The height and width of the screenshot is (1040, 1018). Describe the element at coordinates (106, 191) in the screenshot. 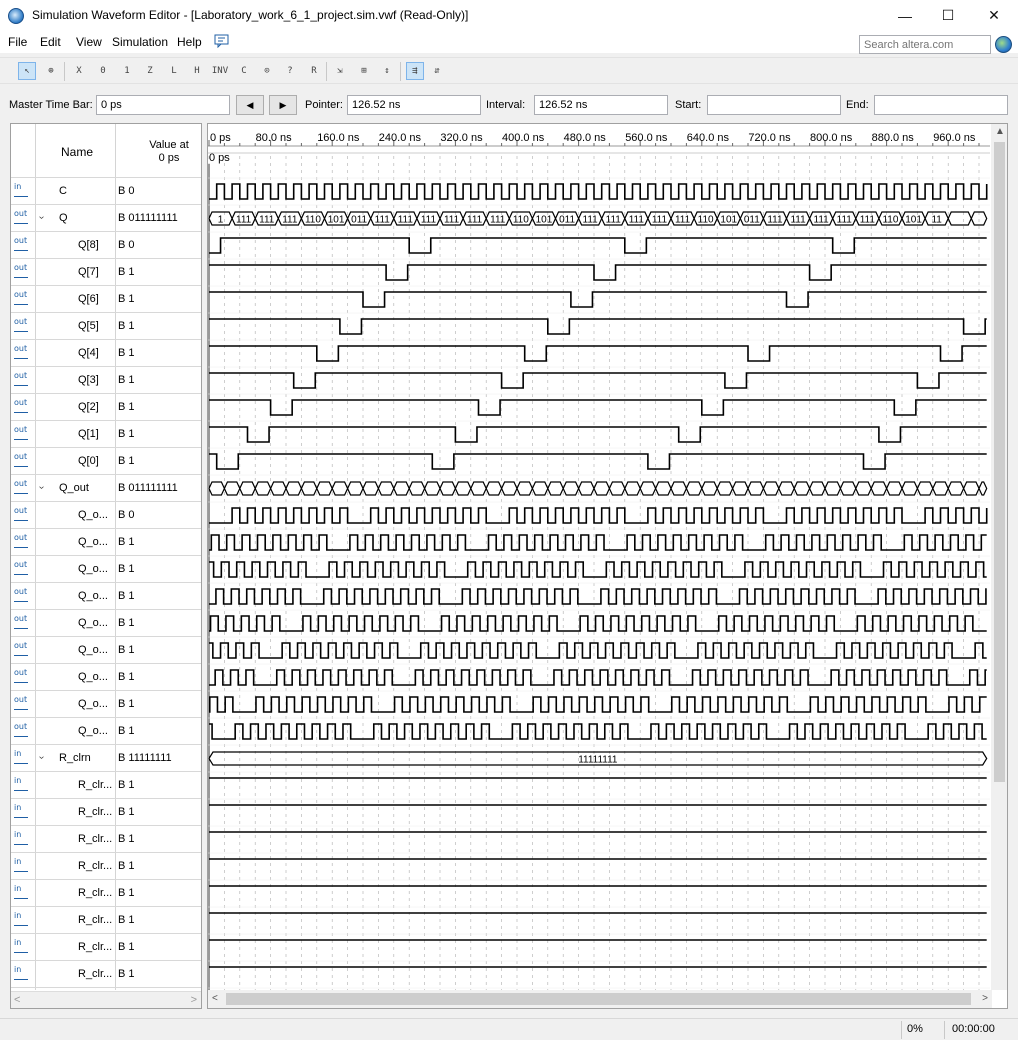

I see `signal-row: in C B 0` at that location.